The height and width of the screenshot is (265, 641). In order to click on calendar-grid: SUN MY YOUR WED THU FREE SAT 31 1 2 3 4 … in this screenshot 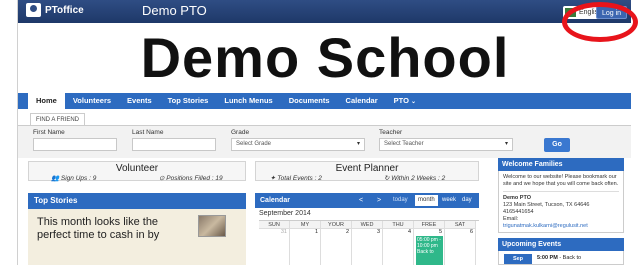, I will do `click(369, 242)`.